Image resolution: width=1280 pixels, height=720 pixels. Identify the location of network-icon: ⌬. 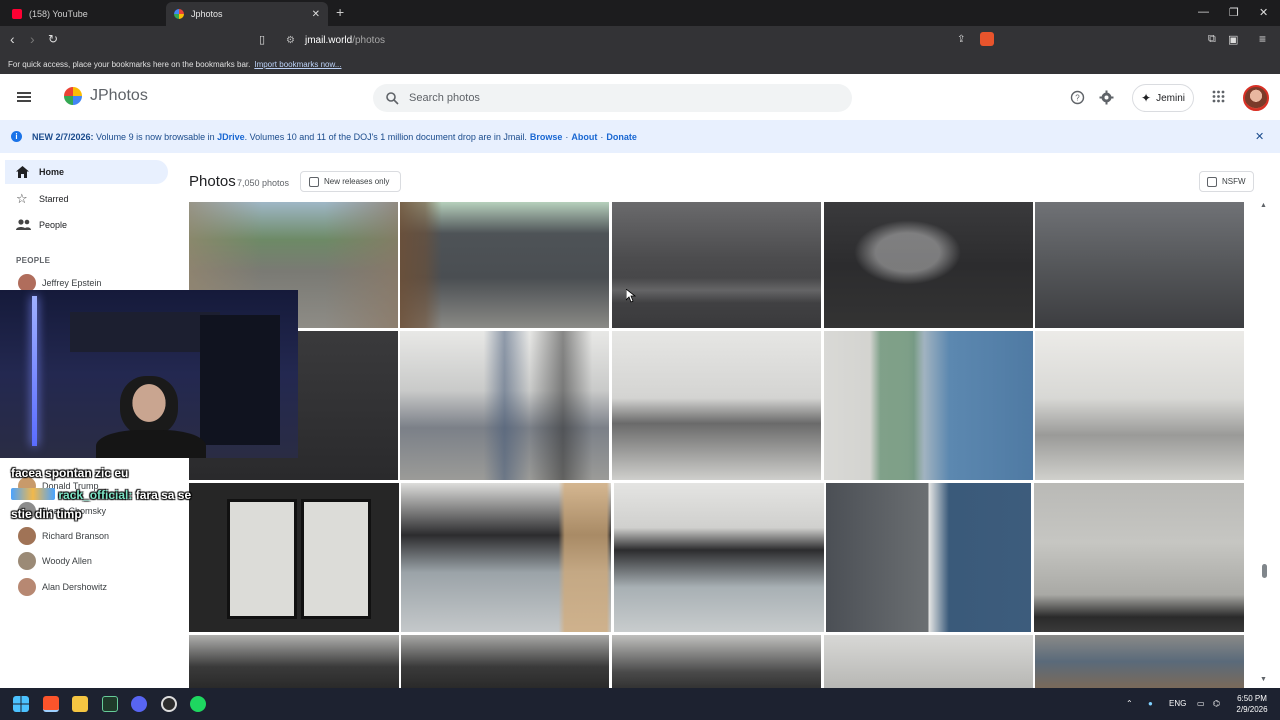
(1216, 703).